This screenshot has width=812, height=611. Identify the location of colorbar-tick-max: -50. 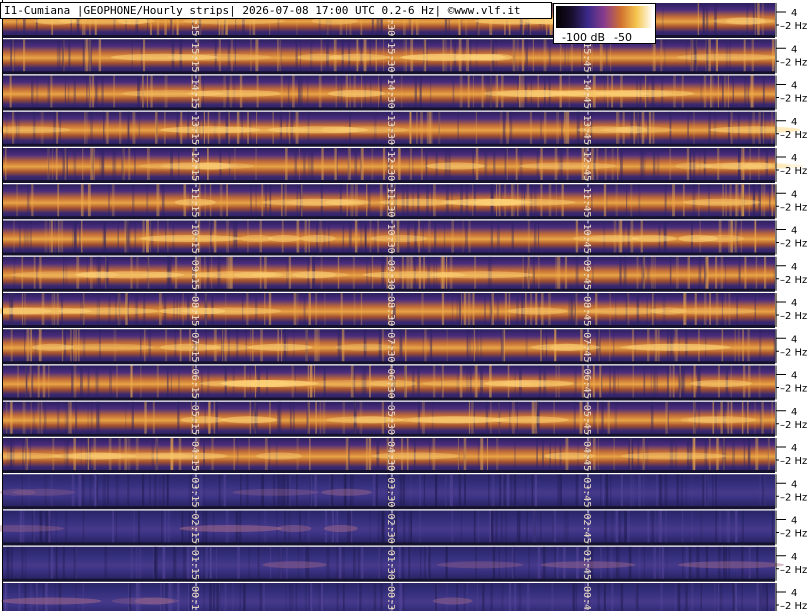
(623, 37).